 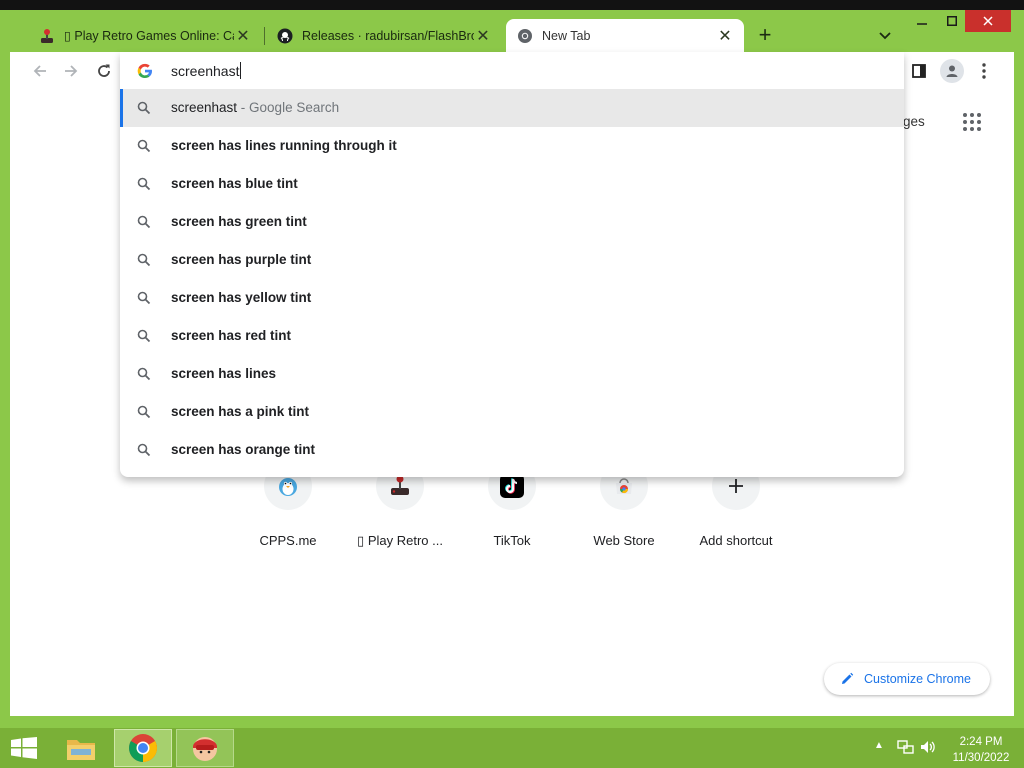 I want to click on github-icon, so click(x=285, y=36).